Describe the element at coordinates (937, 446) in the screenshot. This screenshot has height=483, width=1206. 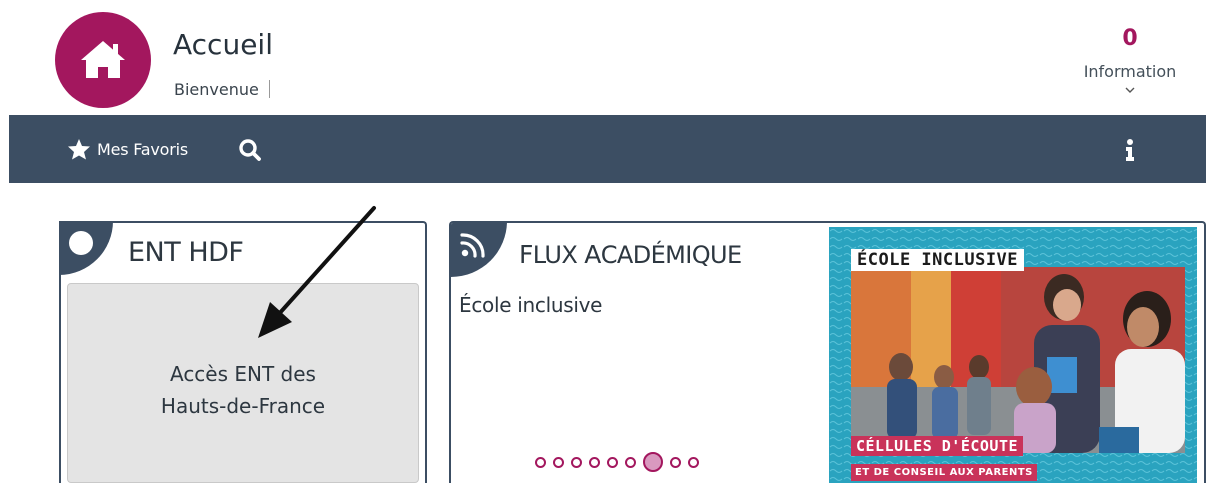
I see `news-image-banner-mid: CÉLLULES D'ÉCOUTE` at that location.